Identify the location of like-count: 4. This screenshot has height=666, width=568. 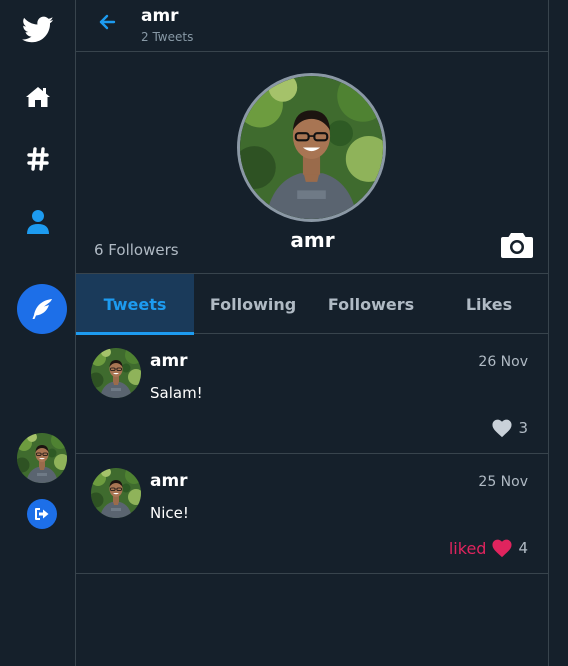
(523, 548).